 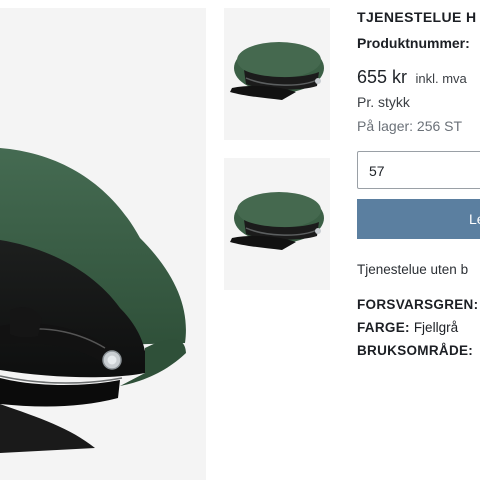 I want to click on add-to-cart-button: Le, so click(x=418, y=219).